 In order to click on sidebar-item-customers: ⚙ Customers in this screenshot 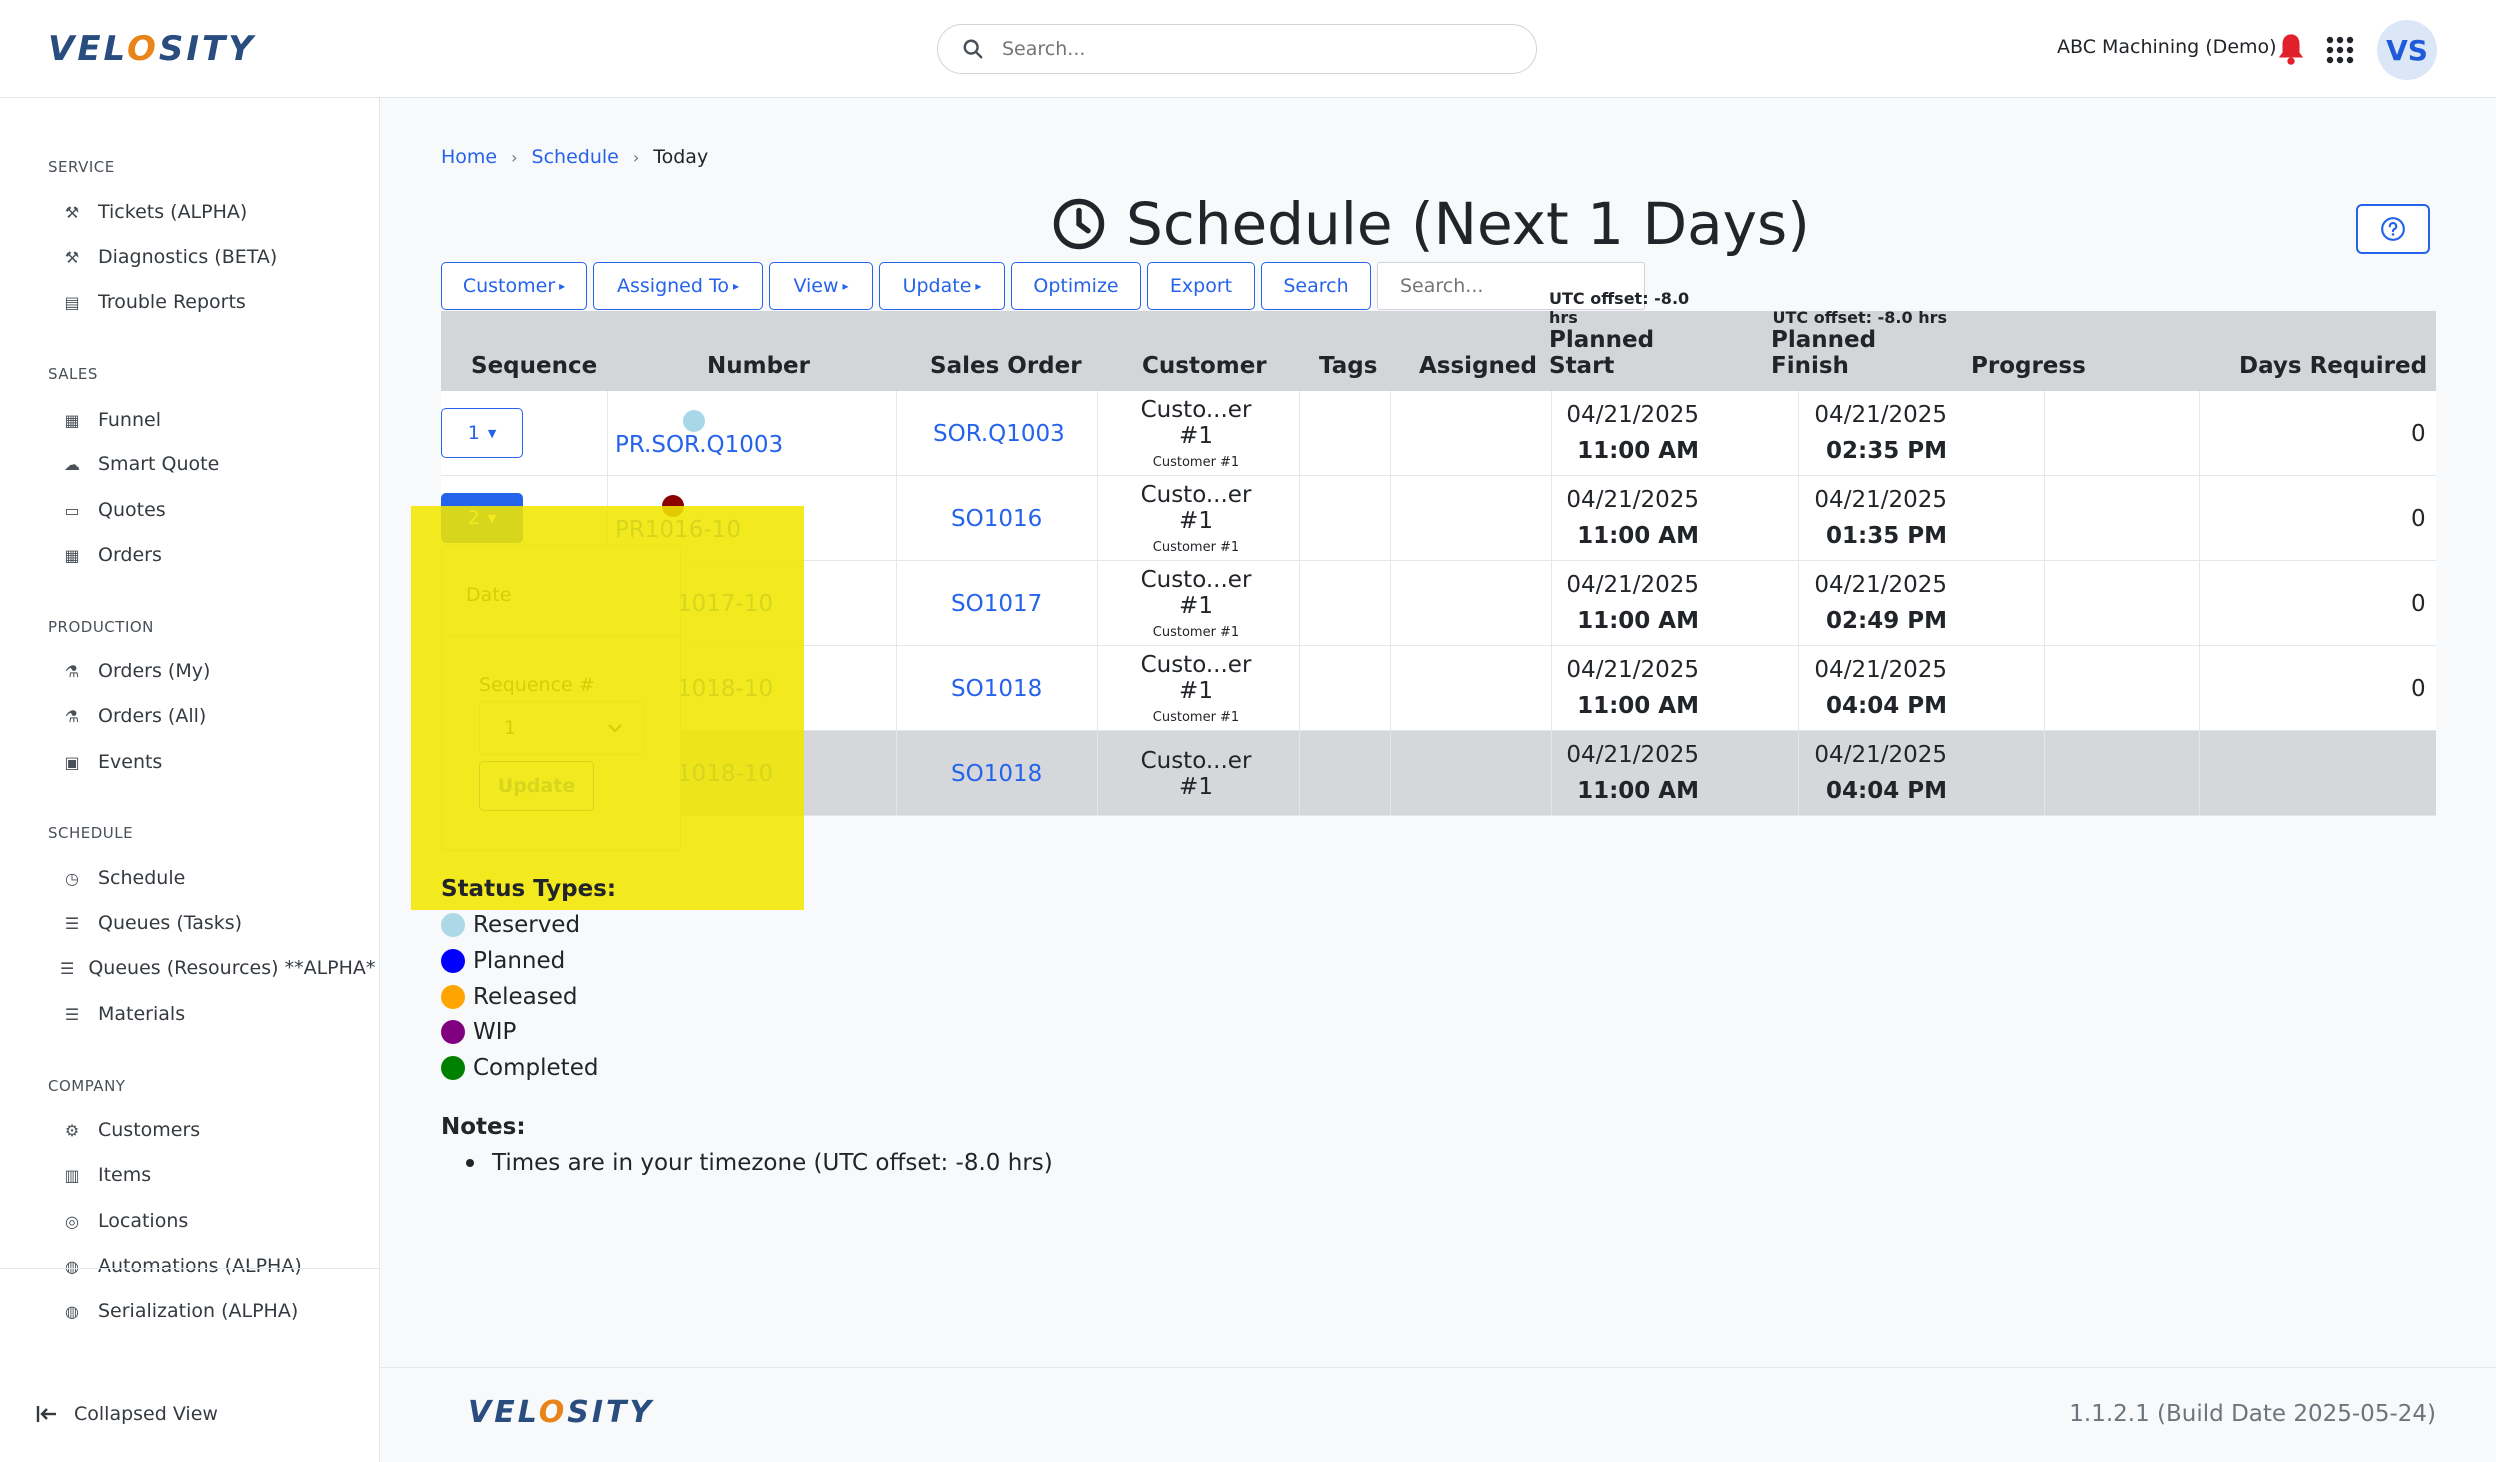, I will do `click(218, 1130)`.